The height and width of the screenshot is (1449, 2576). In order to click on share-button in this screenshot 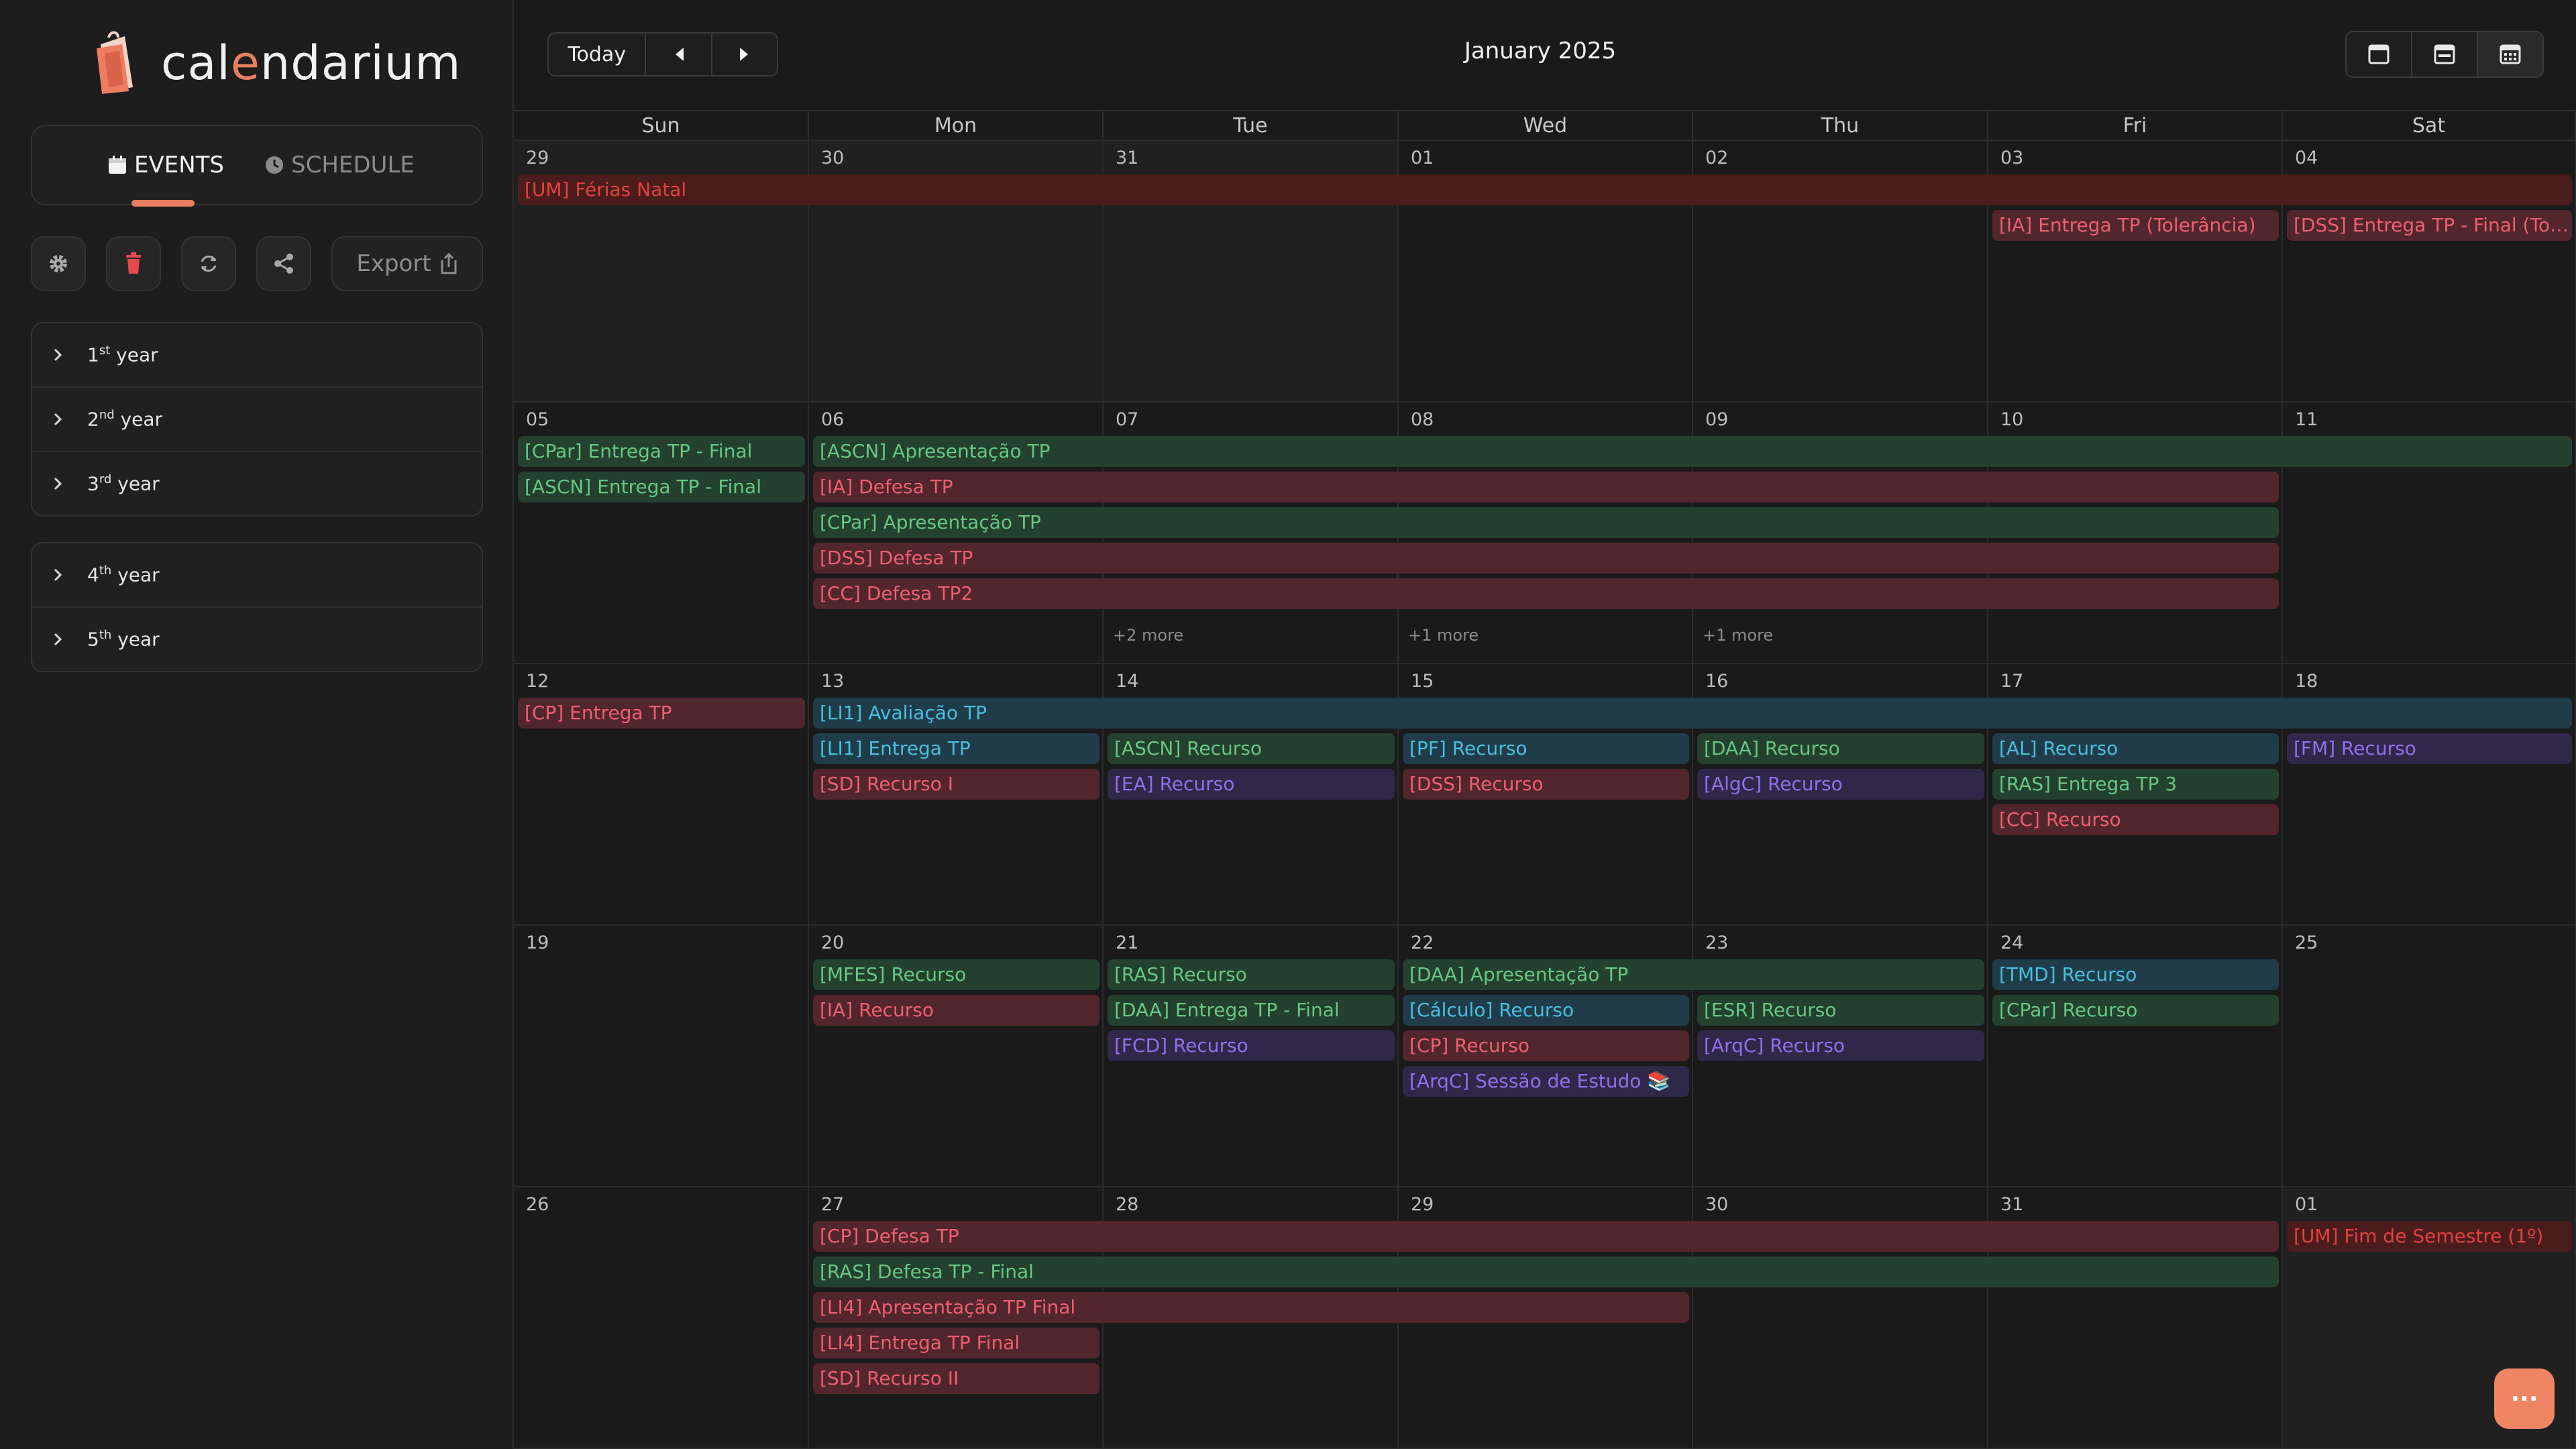, I will do `click(283, 263)`.